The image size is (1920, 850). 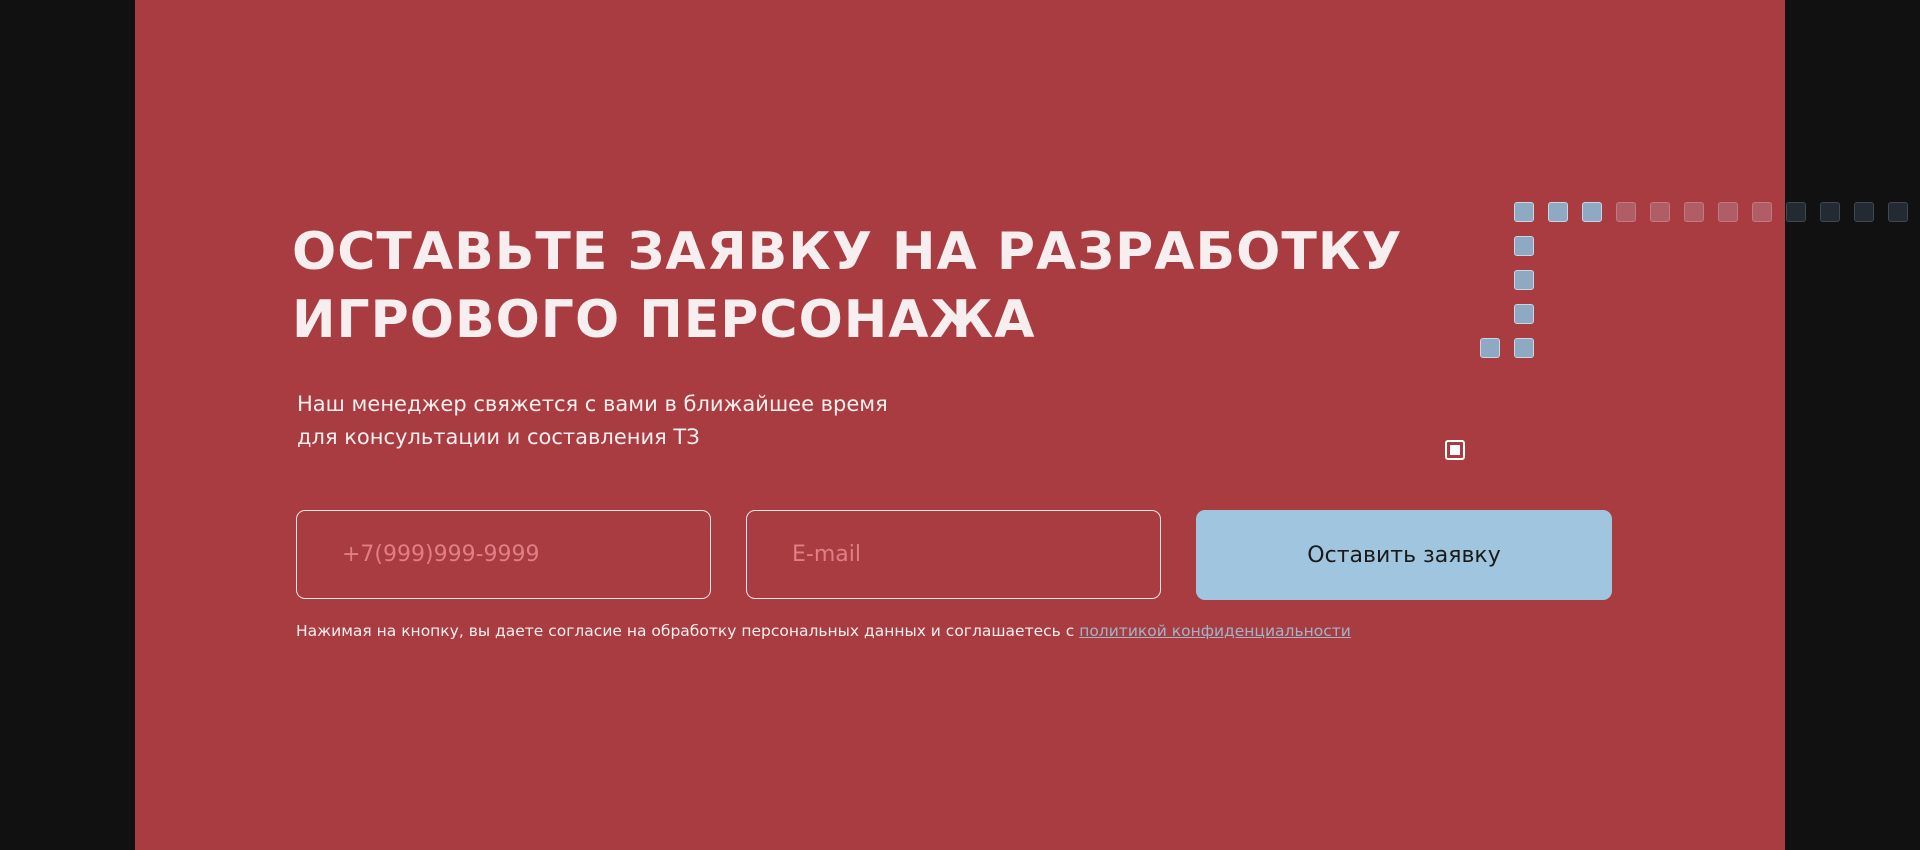 I want to click on privacy-policy-link: политикой конфиденциальности, so click(x=1215, y=631).